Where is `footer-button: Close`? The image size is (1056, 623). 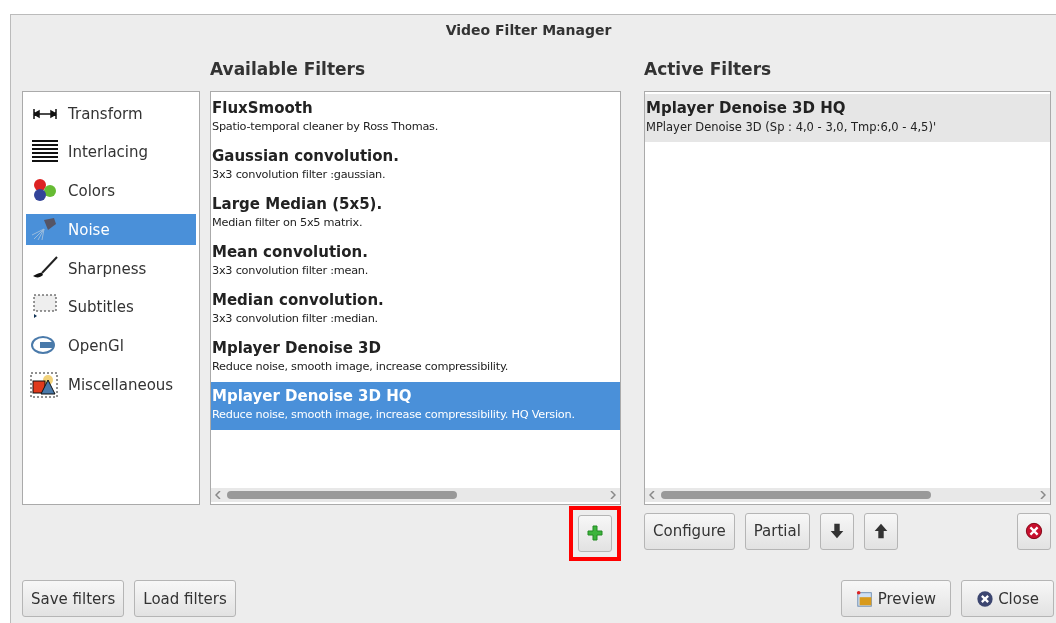
footer-button: Close is located at coordinates (1007, 598).